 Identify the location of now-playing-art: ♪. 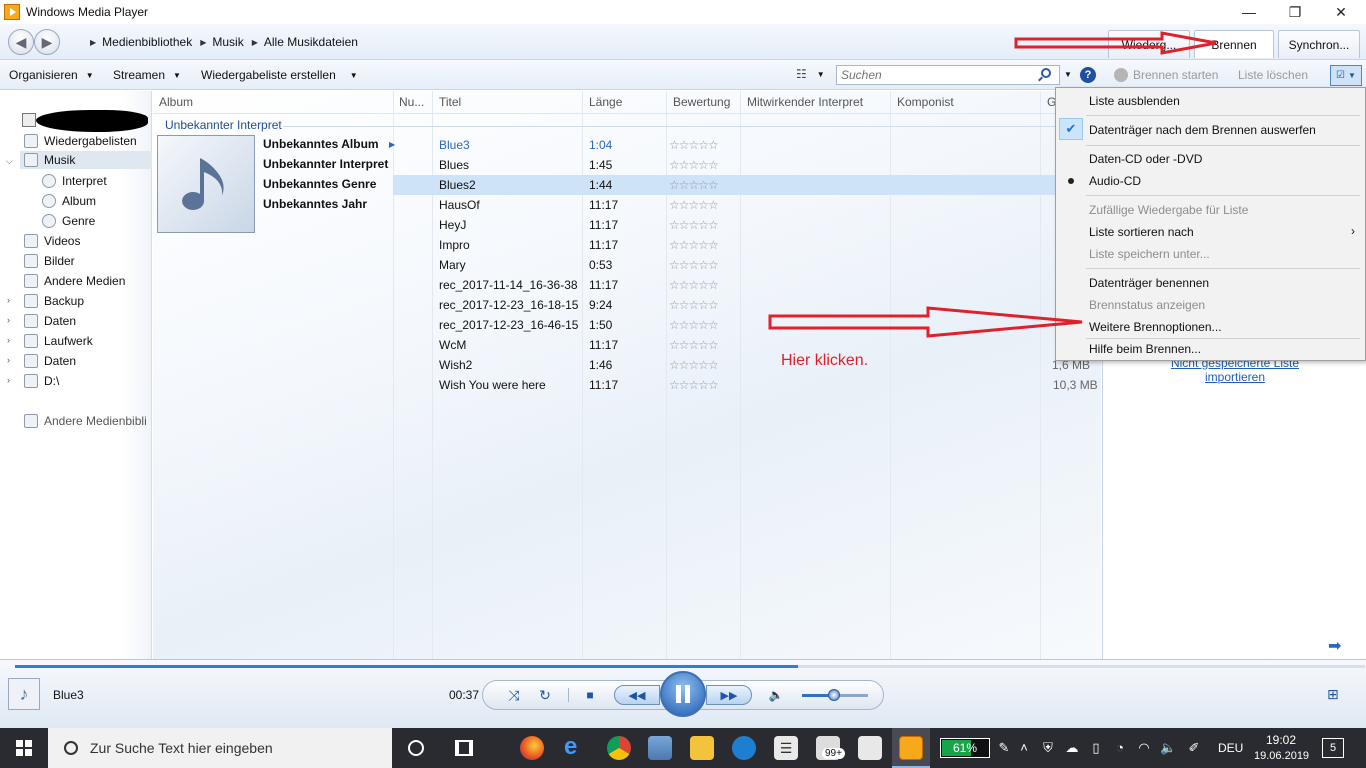
(24, 694).